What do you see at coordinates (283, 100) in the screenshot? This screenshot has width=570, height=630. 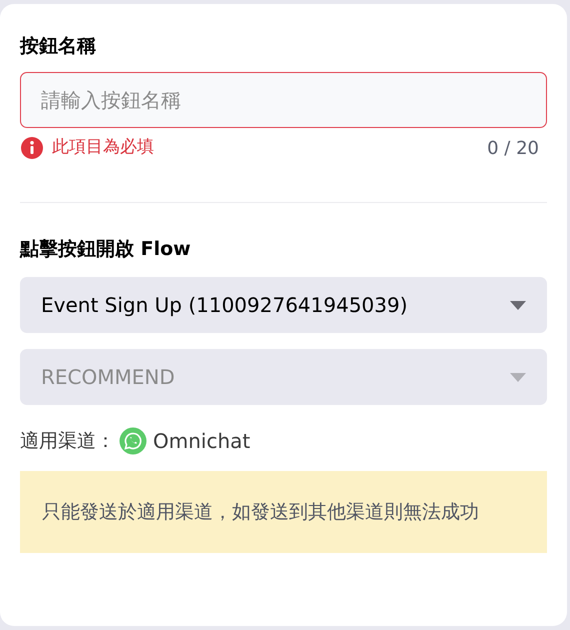 I see `input-field: 請輸入按鈕名稱` at bounding box center [283, 100].